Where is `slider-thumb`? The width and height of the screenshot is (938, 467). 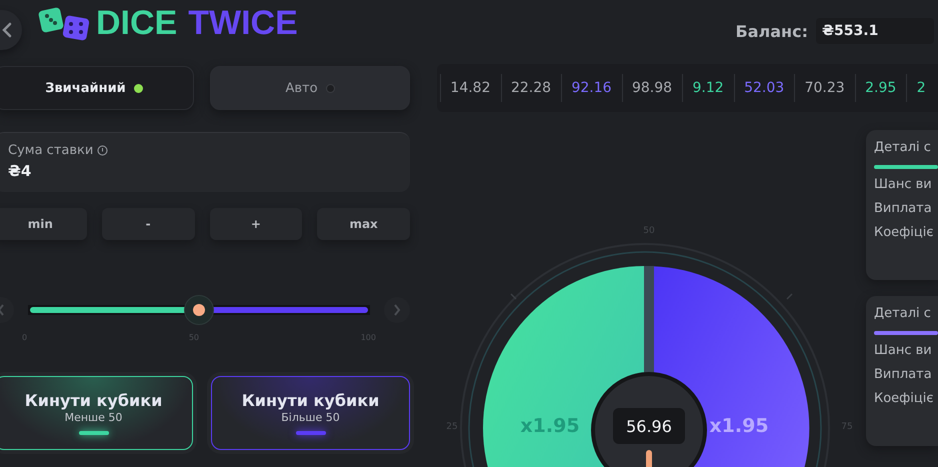 slider-thumb is located at coordinates (199, 310).